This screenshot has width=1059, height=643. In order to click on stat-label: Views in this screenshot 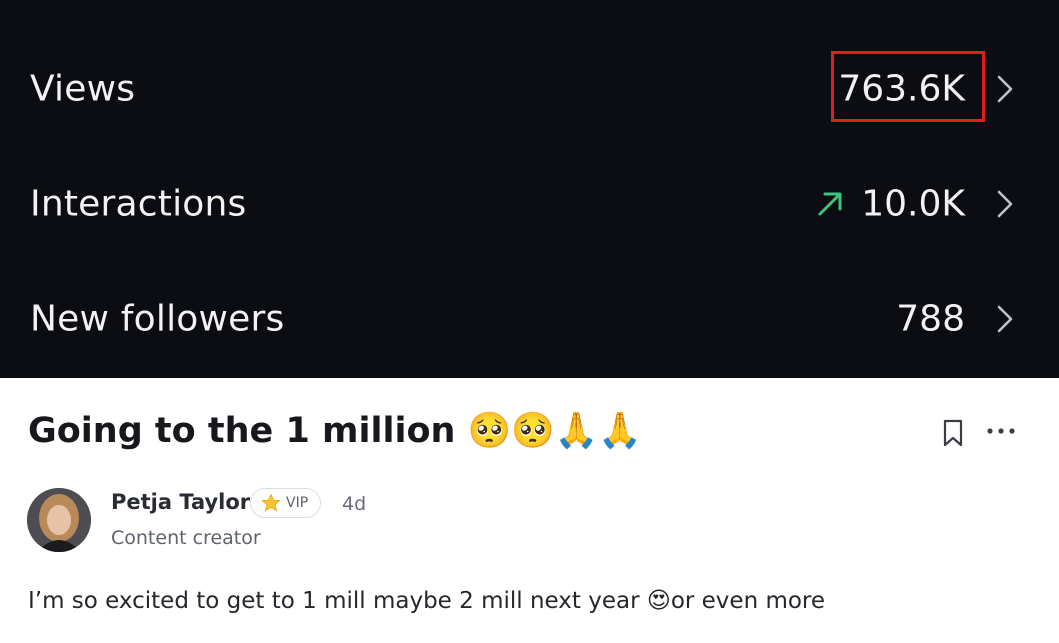, I will do `click(83, 89)`.